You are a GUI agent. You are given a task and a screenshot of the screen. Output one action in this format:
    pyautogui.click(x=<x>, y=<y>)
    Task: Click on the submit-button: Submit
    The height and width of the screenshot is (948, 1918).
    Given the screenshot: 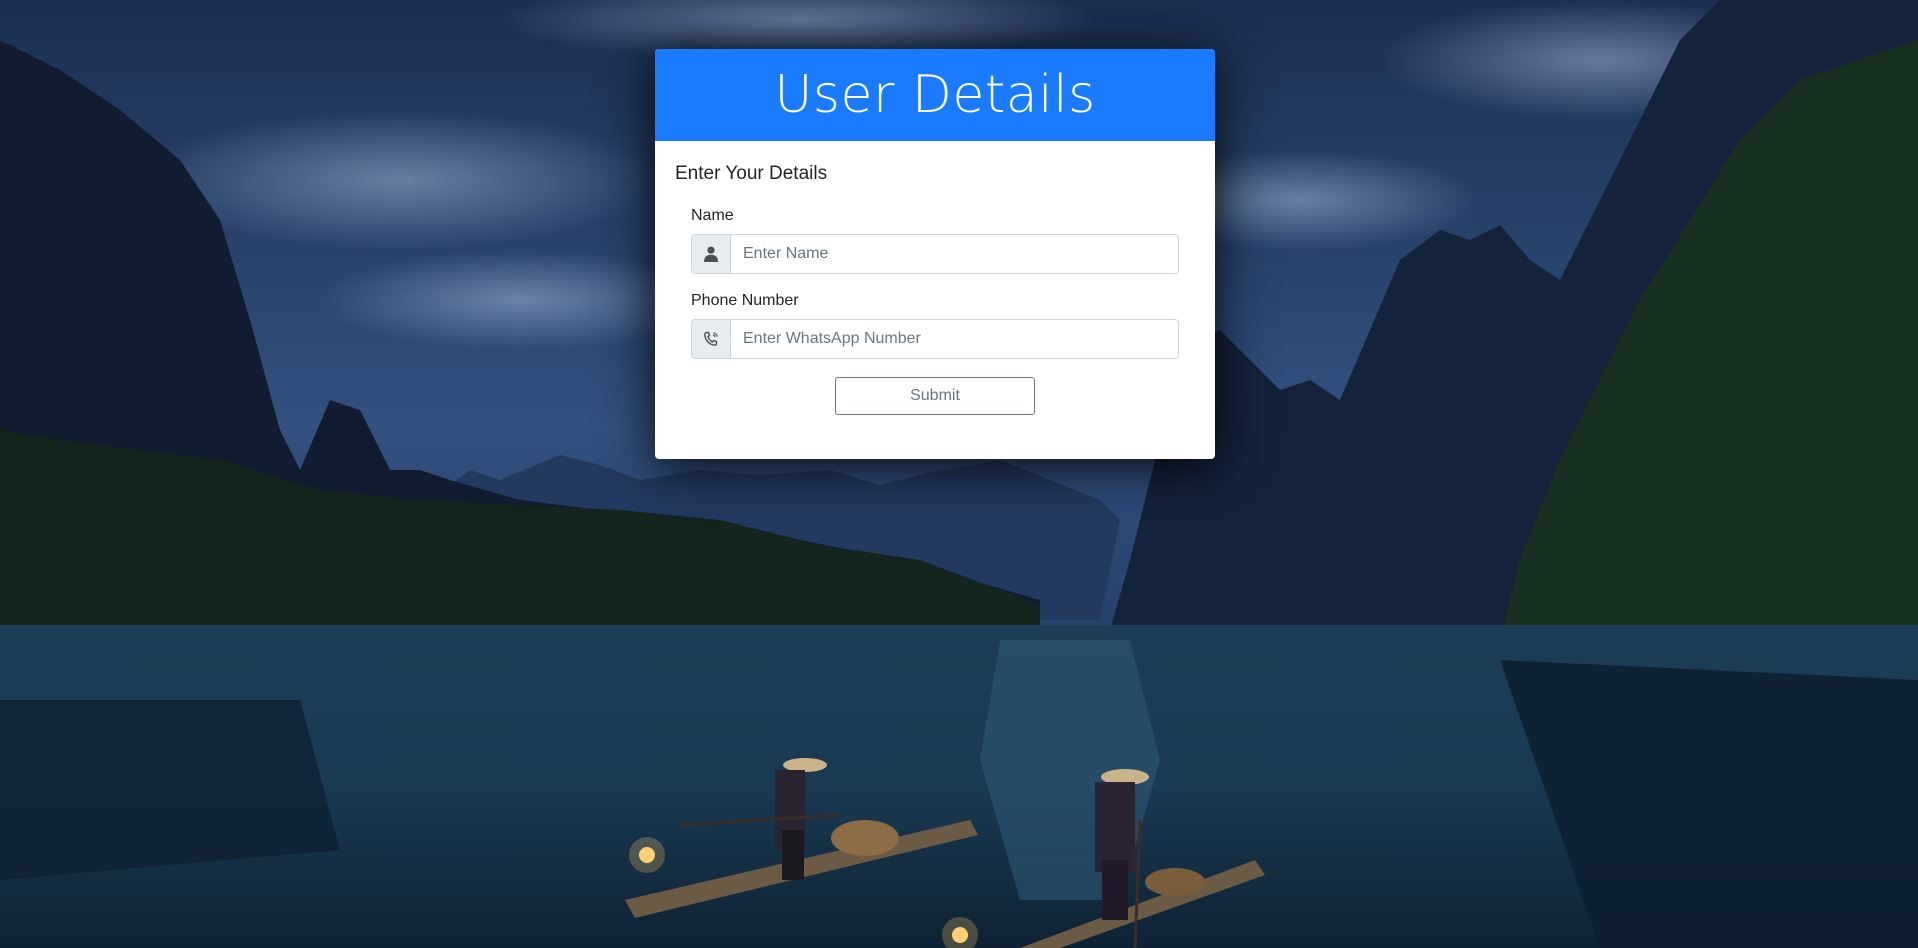 What is the action you would take?
    pyautogui.click(x=935, y=396)
    